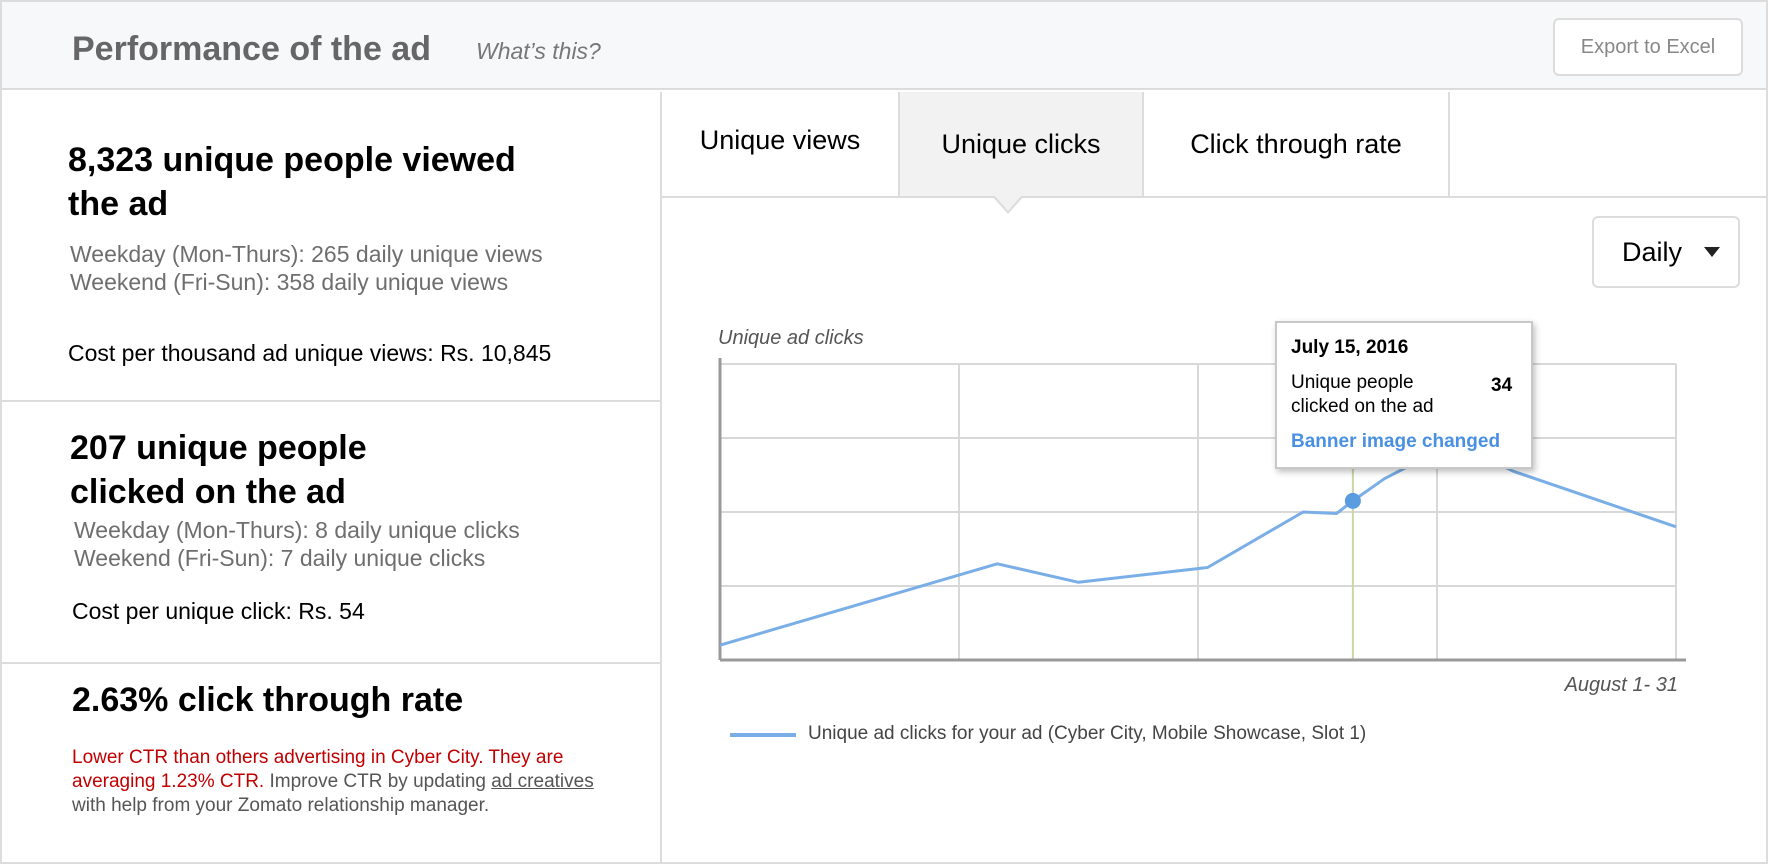 This screenshot has width=1768, height=864. I want to click on highlighted-data-point, so click(1352, 500).